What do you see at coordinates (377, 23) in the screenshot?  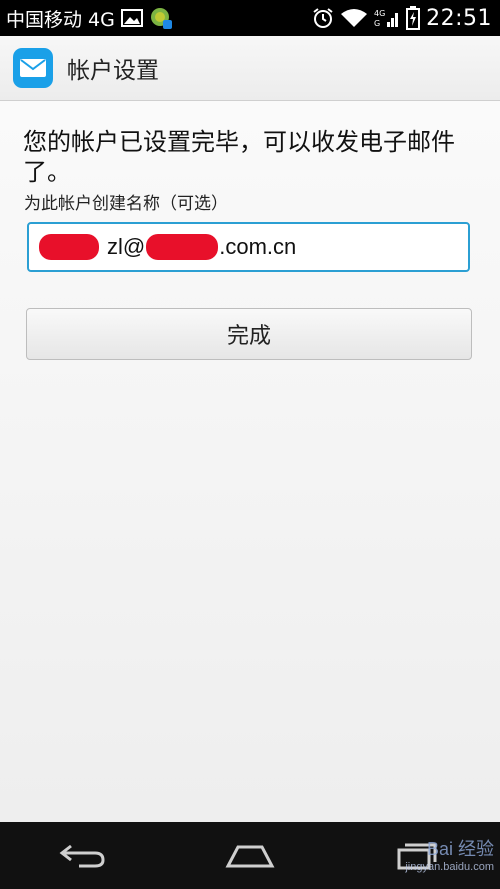 I see `svg-text: G` at bounding box center [377, 23].